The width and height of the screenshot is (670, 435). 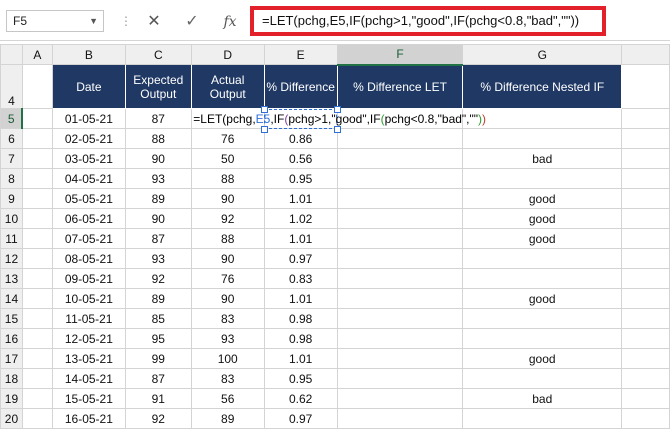 What do you see at coordinates (227, 86) in the screenshot?
I see `header-actual-output: Actual Output` at bounding box center [227, 86].